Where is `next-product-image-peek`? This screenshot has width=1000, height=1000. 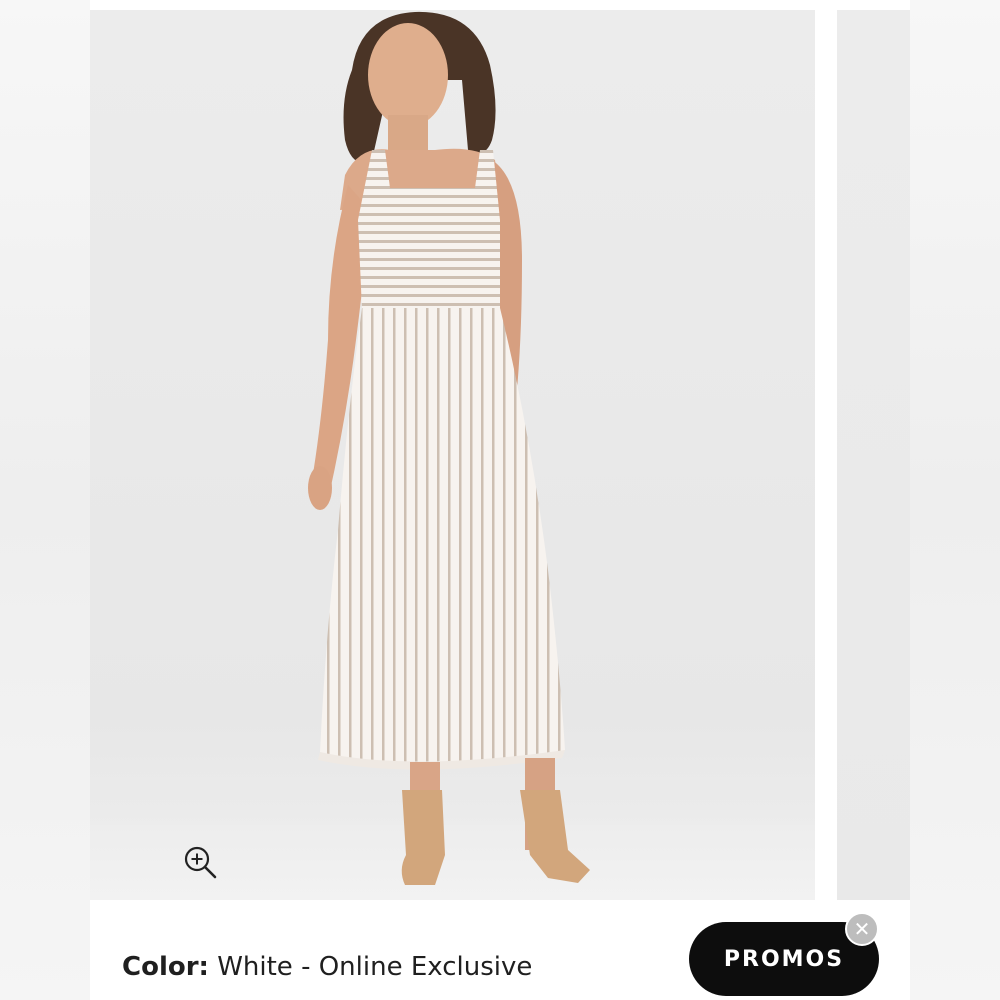
next-product-image-peek is located at coordinates (873, 455).